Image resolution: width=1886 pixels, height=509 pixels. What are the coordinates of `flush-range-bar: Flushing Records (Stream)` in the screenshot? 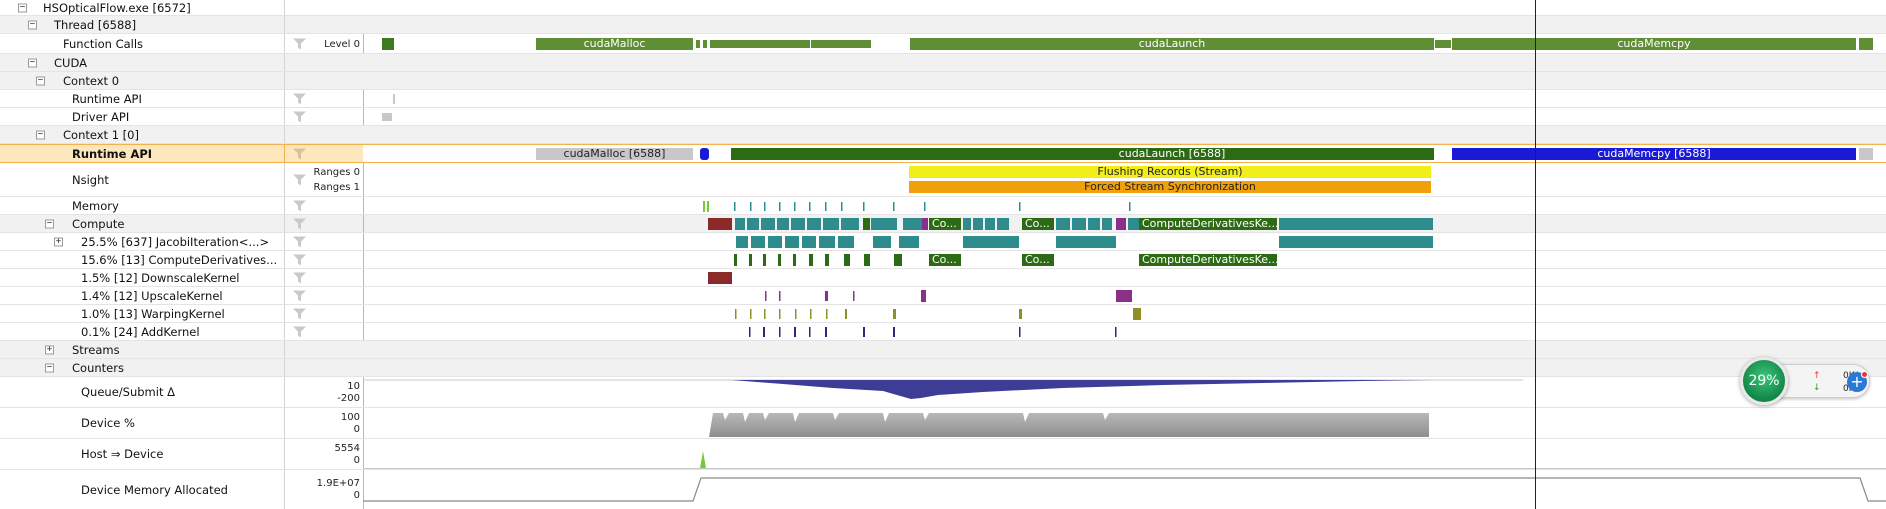 It's located at (1170, 172).